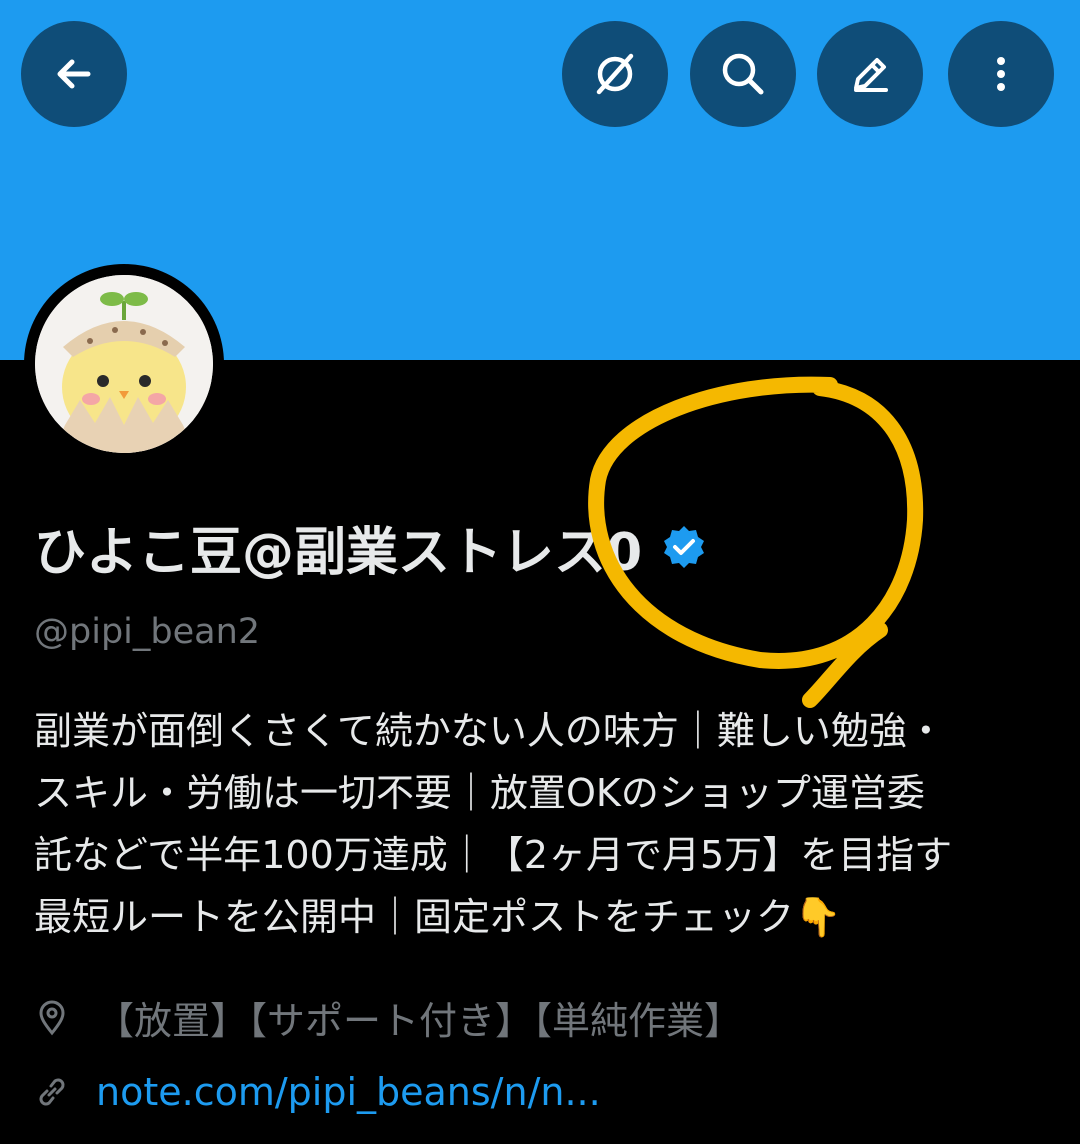 This screenshot has height=1144, width=1080. I want to click on location-pin-icon, so click(52, 1017).